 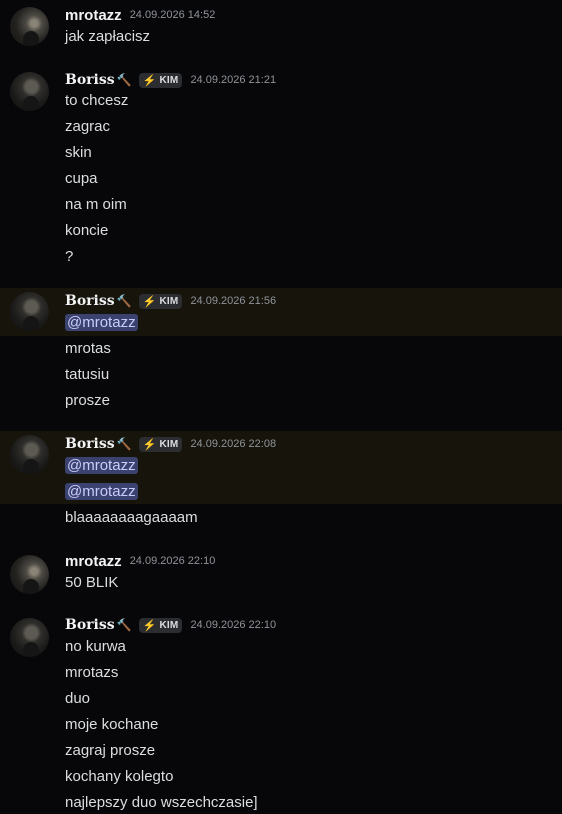 I want to click on message-text: koncie, so click(x=87, y=230).